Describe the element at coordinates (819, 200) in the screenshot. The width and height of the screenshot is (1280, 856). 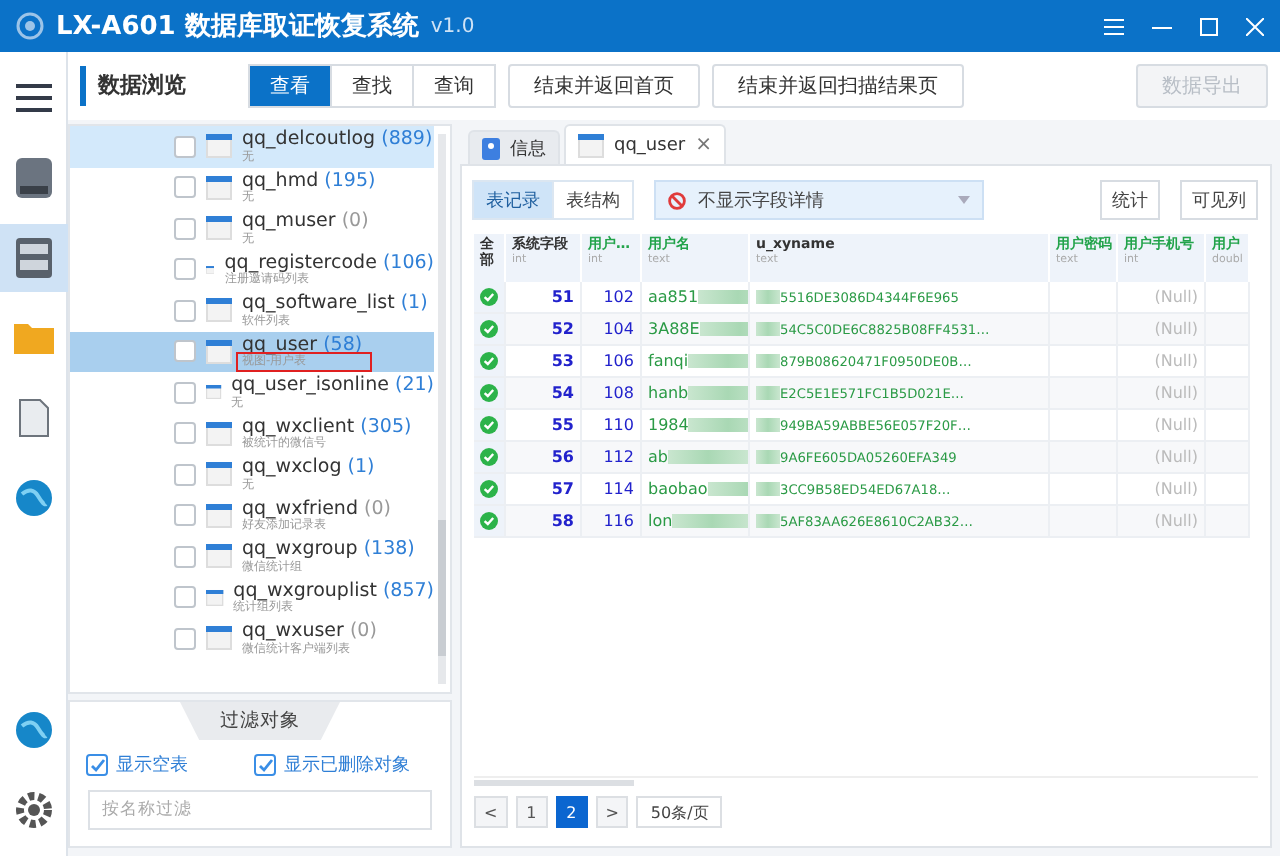
I see `detail-dropdown: 不显示字段详情` at that location.